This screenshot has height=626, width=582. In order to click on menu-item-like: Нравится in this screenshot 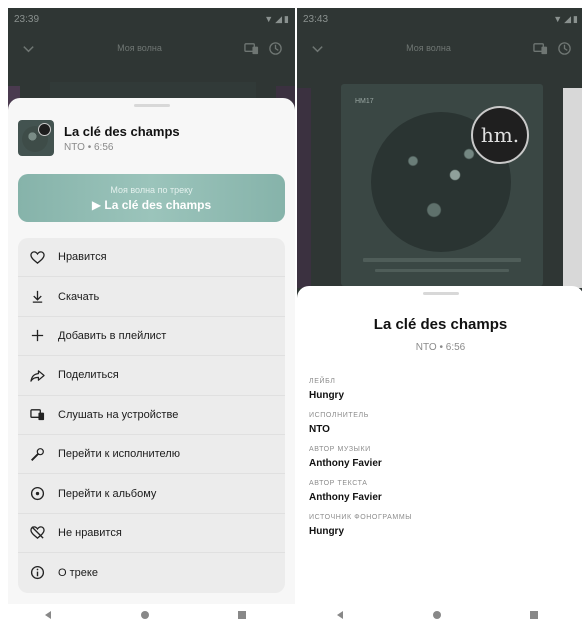, I will do `click(151, 258)`.